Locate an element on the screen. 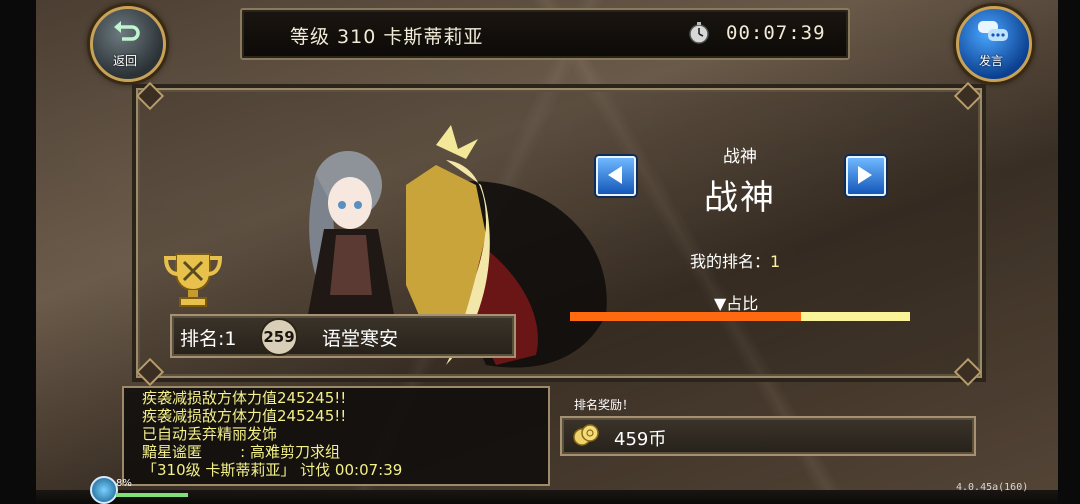 The height and width of the screenshot is (504, 1080). trophy-icon is located at coordinates (193, 280).